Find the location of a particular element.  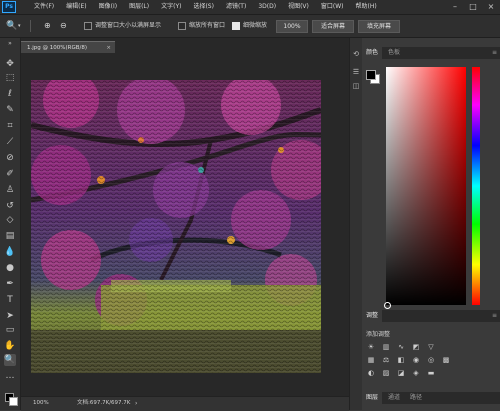

scrubby-zoom-checkbox: 细微缩放 is located at coordinates (249, 26).